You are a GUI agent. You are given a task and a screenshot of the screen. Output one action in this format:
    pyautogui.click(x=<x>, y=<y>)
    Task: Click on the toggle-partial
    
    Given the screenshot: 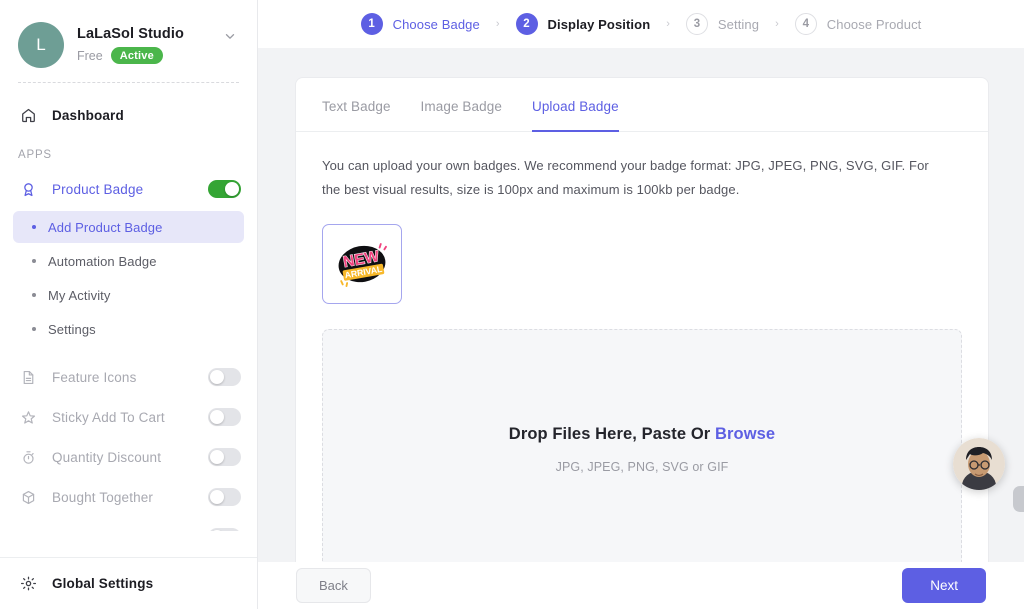 What is the action you would take?
    pyautogui.click(x=224, y=529)
    